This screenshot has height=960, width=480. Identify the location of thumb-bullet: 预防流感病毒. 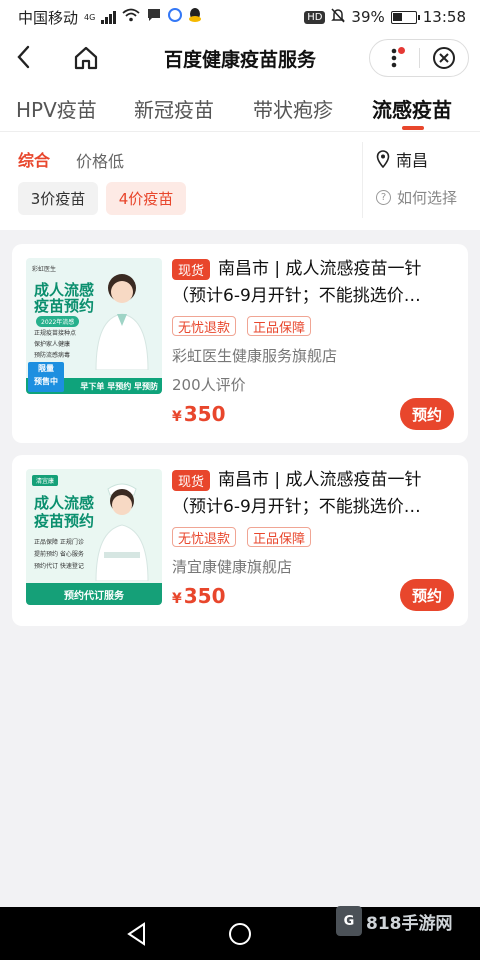
(52, 355).